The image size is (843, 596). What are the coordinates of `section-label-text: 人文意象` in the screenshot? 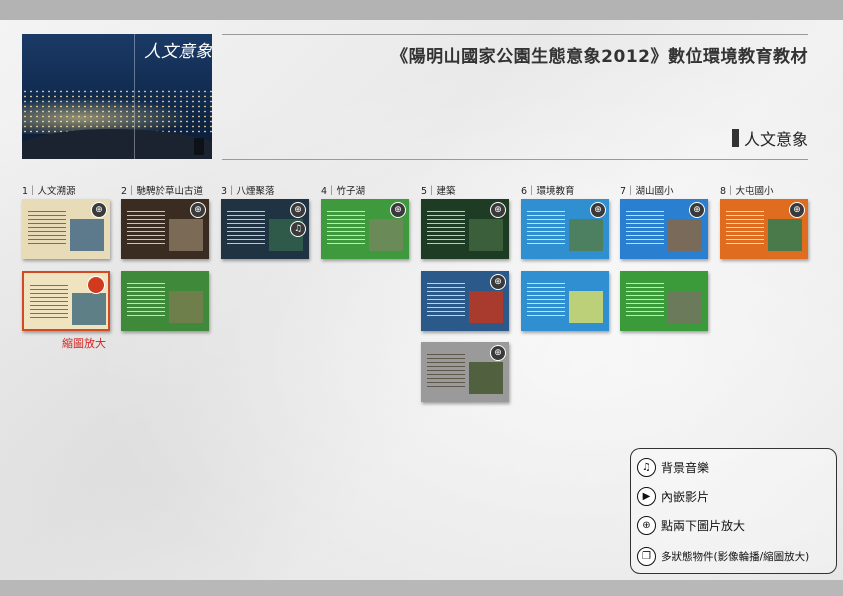 It's located at (775, 139).